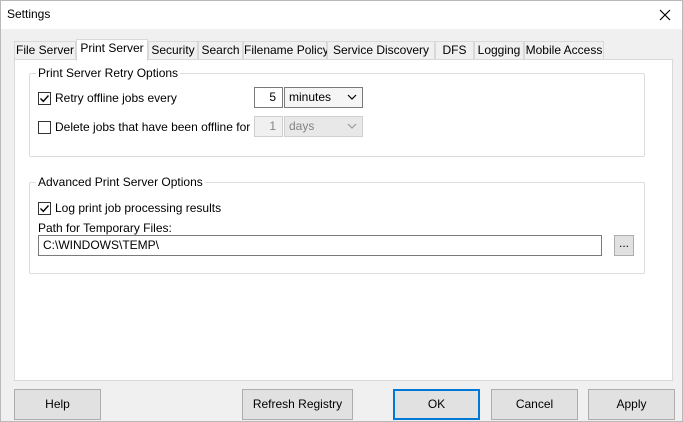 Image resolution: width=683 pixels, height=422 pixels. What do you see at coordinates (268, 97) in the screenshot?
I see `retry-interval-input: 5` at bounding box center [268, 97].